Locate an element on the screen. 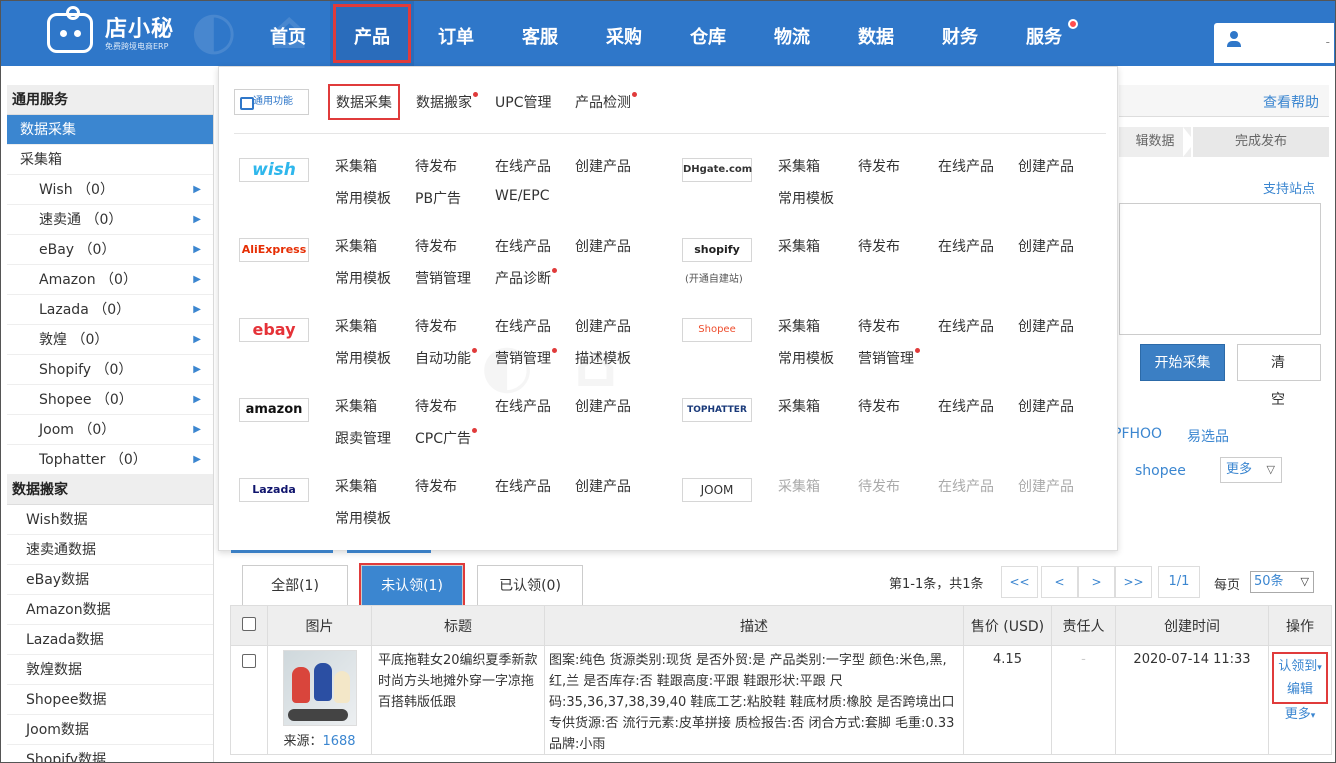  more-sites-dropdown: 更多 ▽ is located at coordinates (1251, 470).